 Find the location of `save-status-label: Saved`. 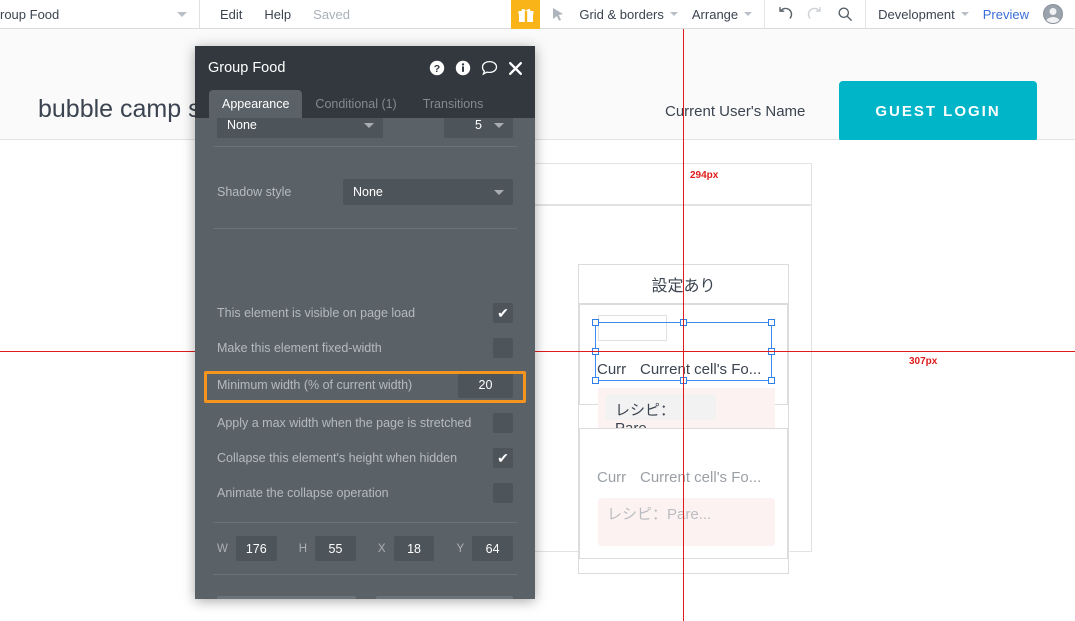

save-status-label: Saved is located at coordinates (332, 14).